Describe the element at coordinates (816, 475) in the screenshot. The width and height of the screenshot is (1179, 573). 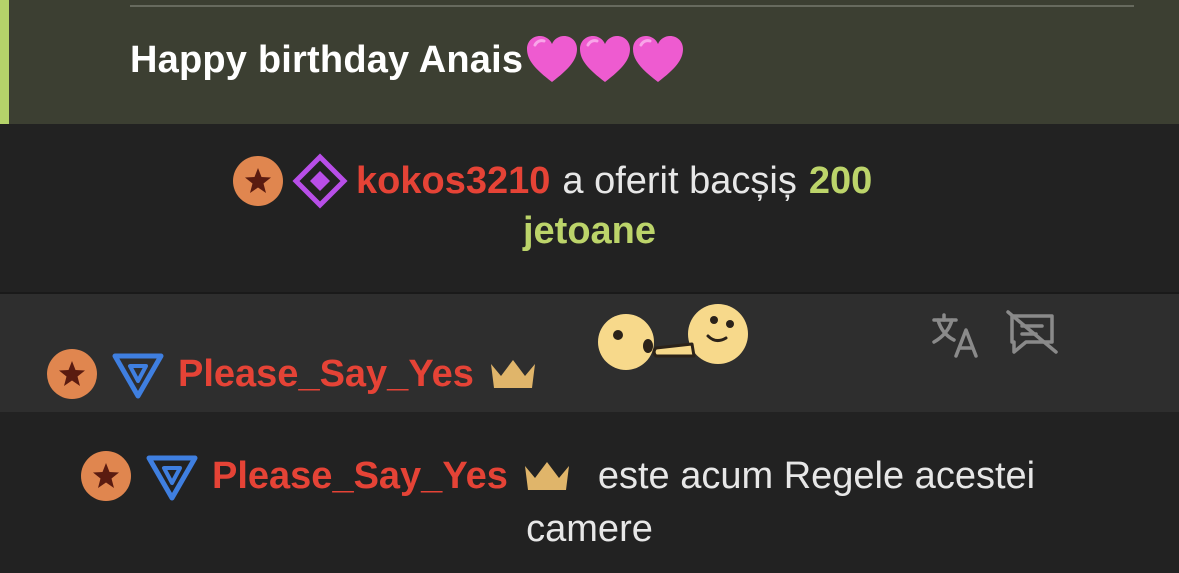
I see `king-notice-text: este acum Regele acestei` at that location.